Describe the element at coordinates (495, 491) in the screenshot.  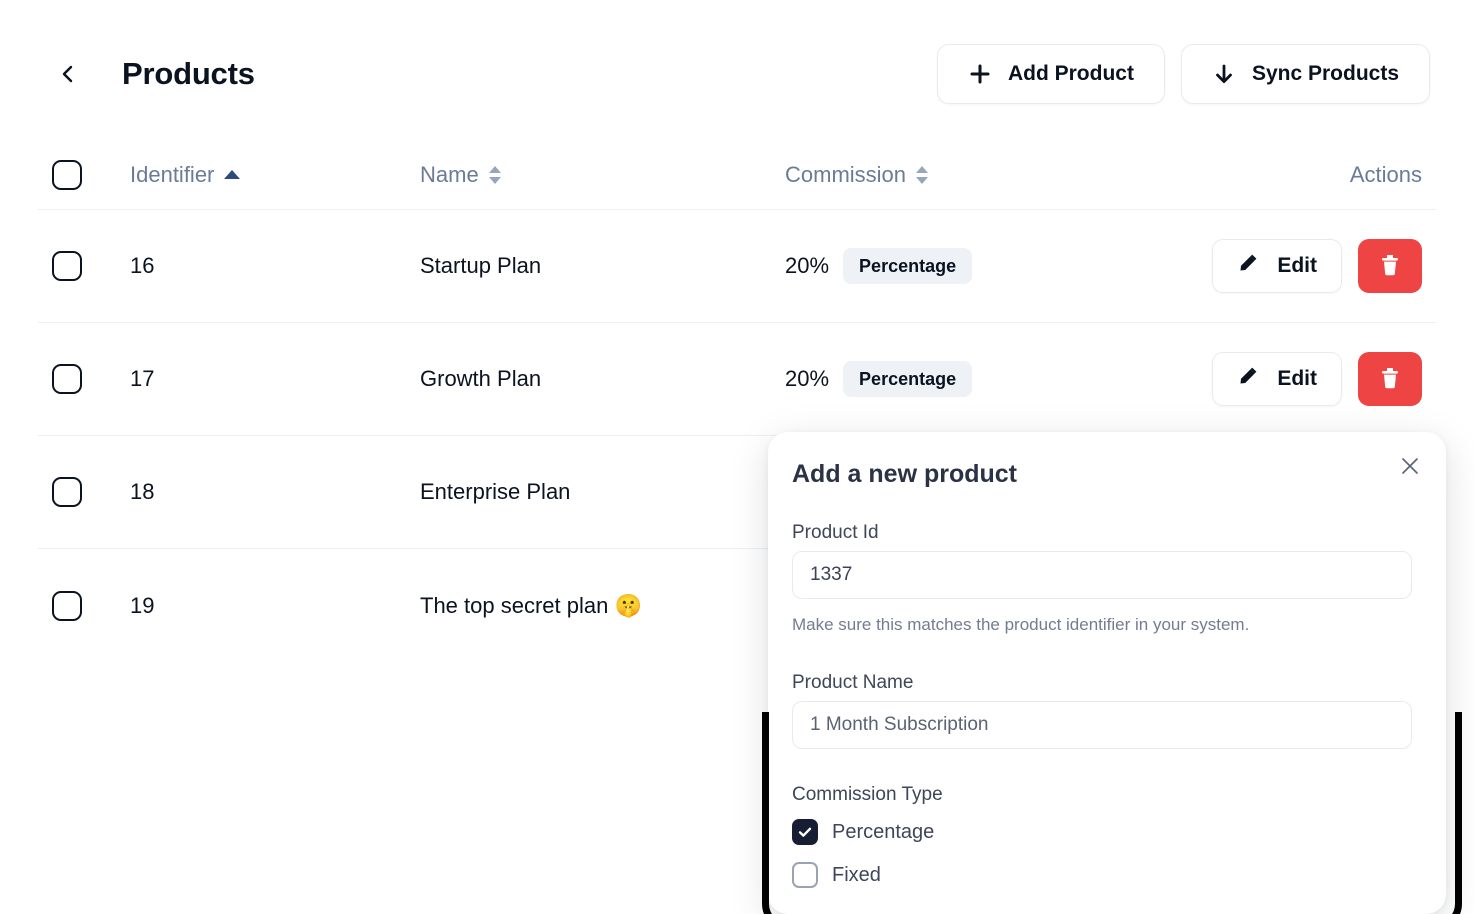
I see `name-value: Enterprise Plan` at that location.